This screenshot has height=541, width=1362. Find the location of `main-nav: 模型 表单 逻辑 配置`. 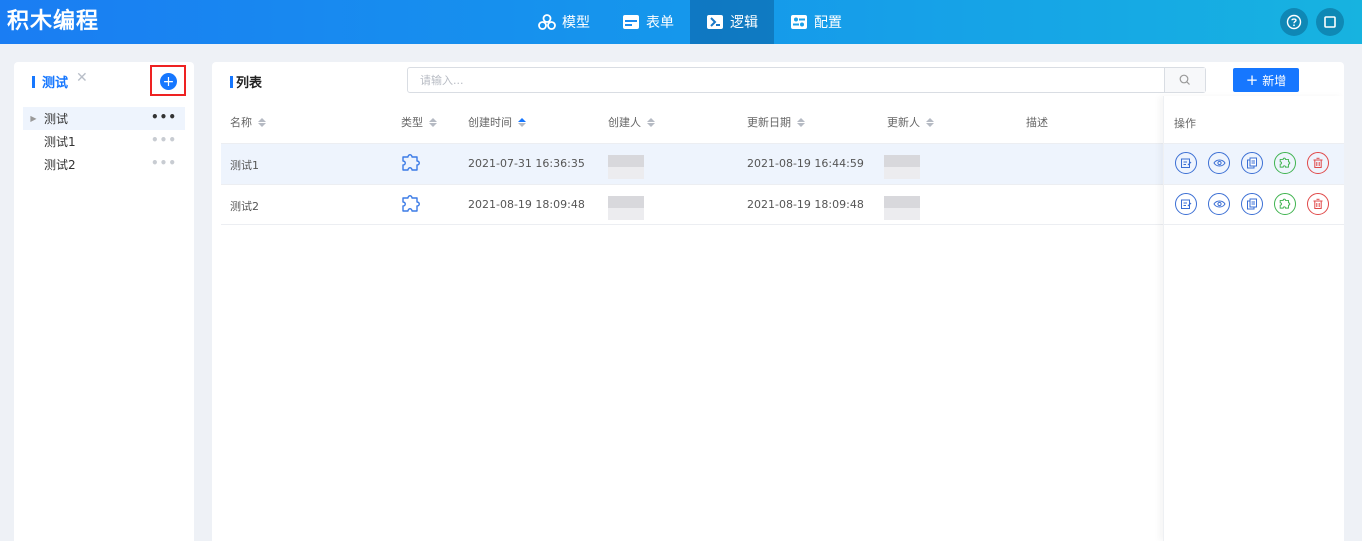

main-nav: 模型 表单 逻辑 配置 is located at coordinates (690, 22).